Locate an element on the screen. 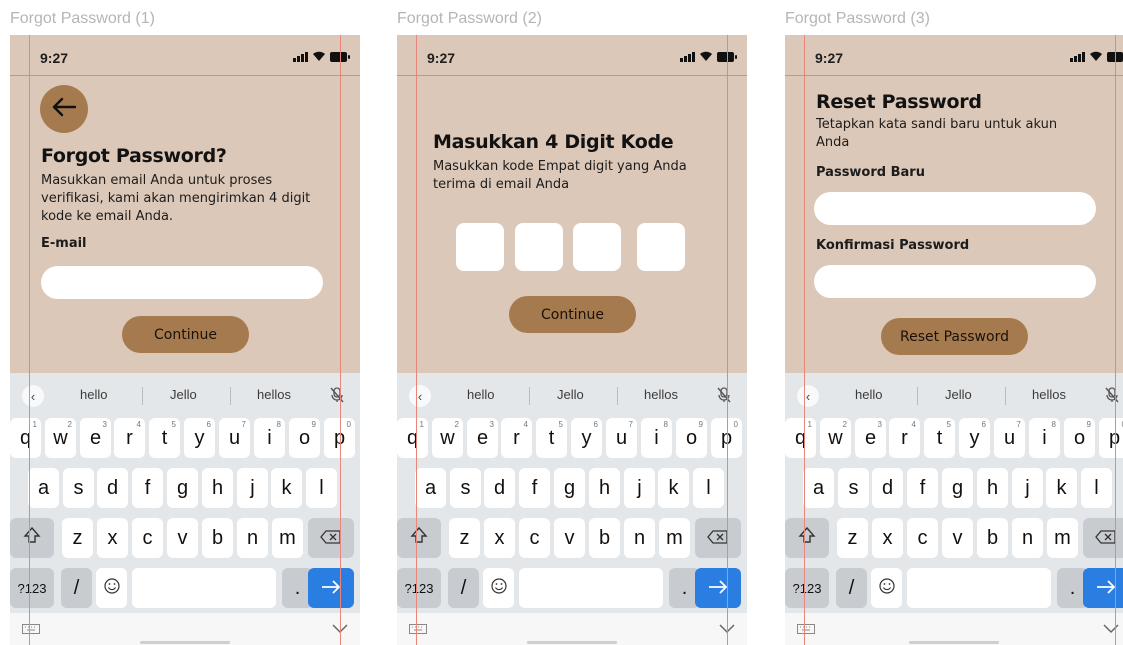 Image resolution: width=1123 pixels, height=645 pixels. key-letter: t5 is located at coordinates (939, 438).